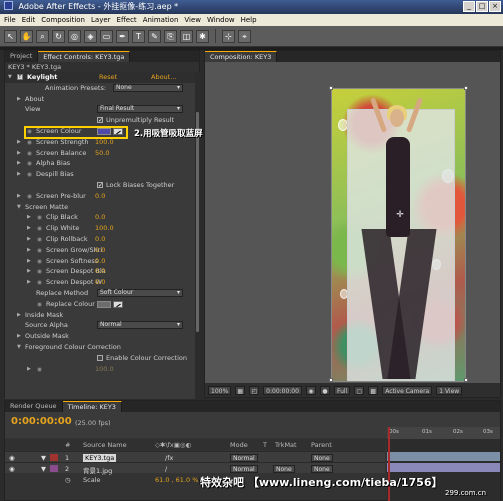 This screenshot has width=503, height=501. I want to click on tab-effect-controls: Effect Controls: KEY3.tga, so click(84, 56).